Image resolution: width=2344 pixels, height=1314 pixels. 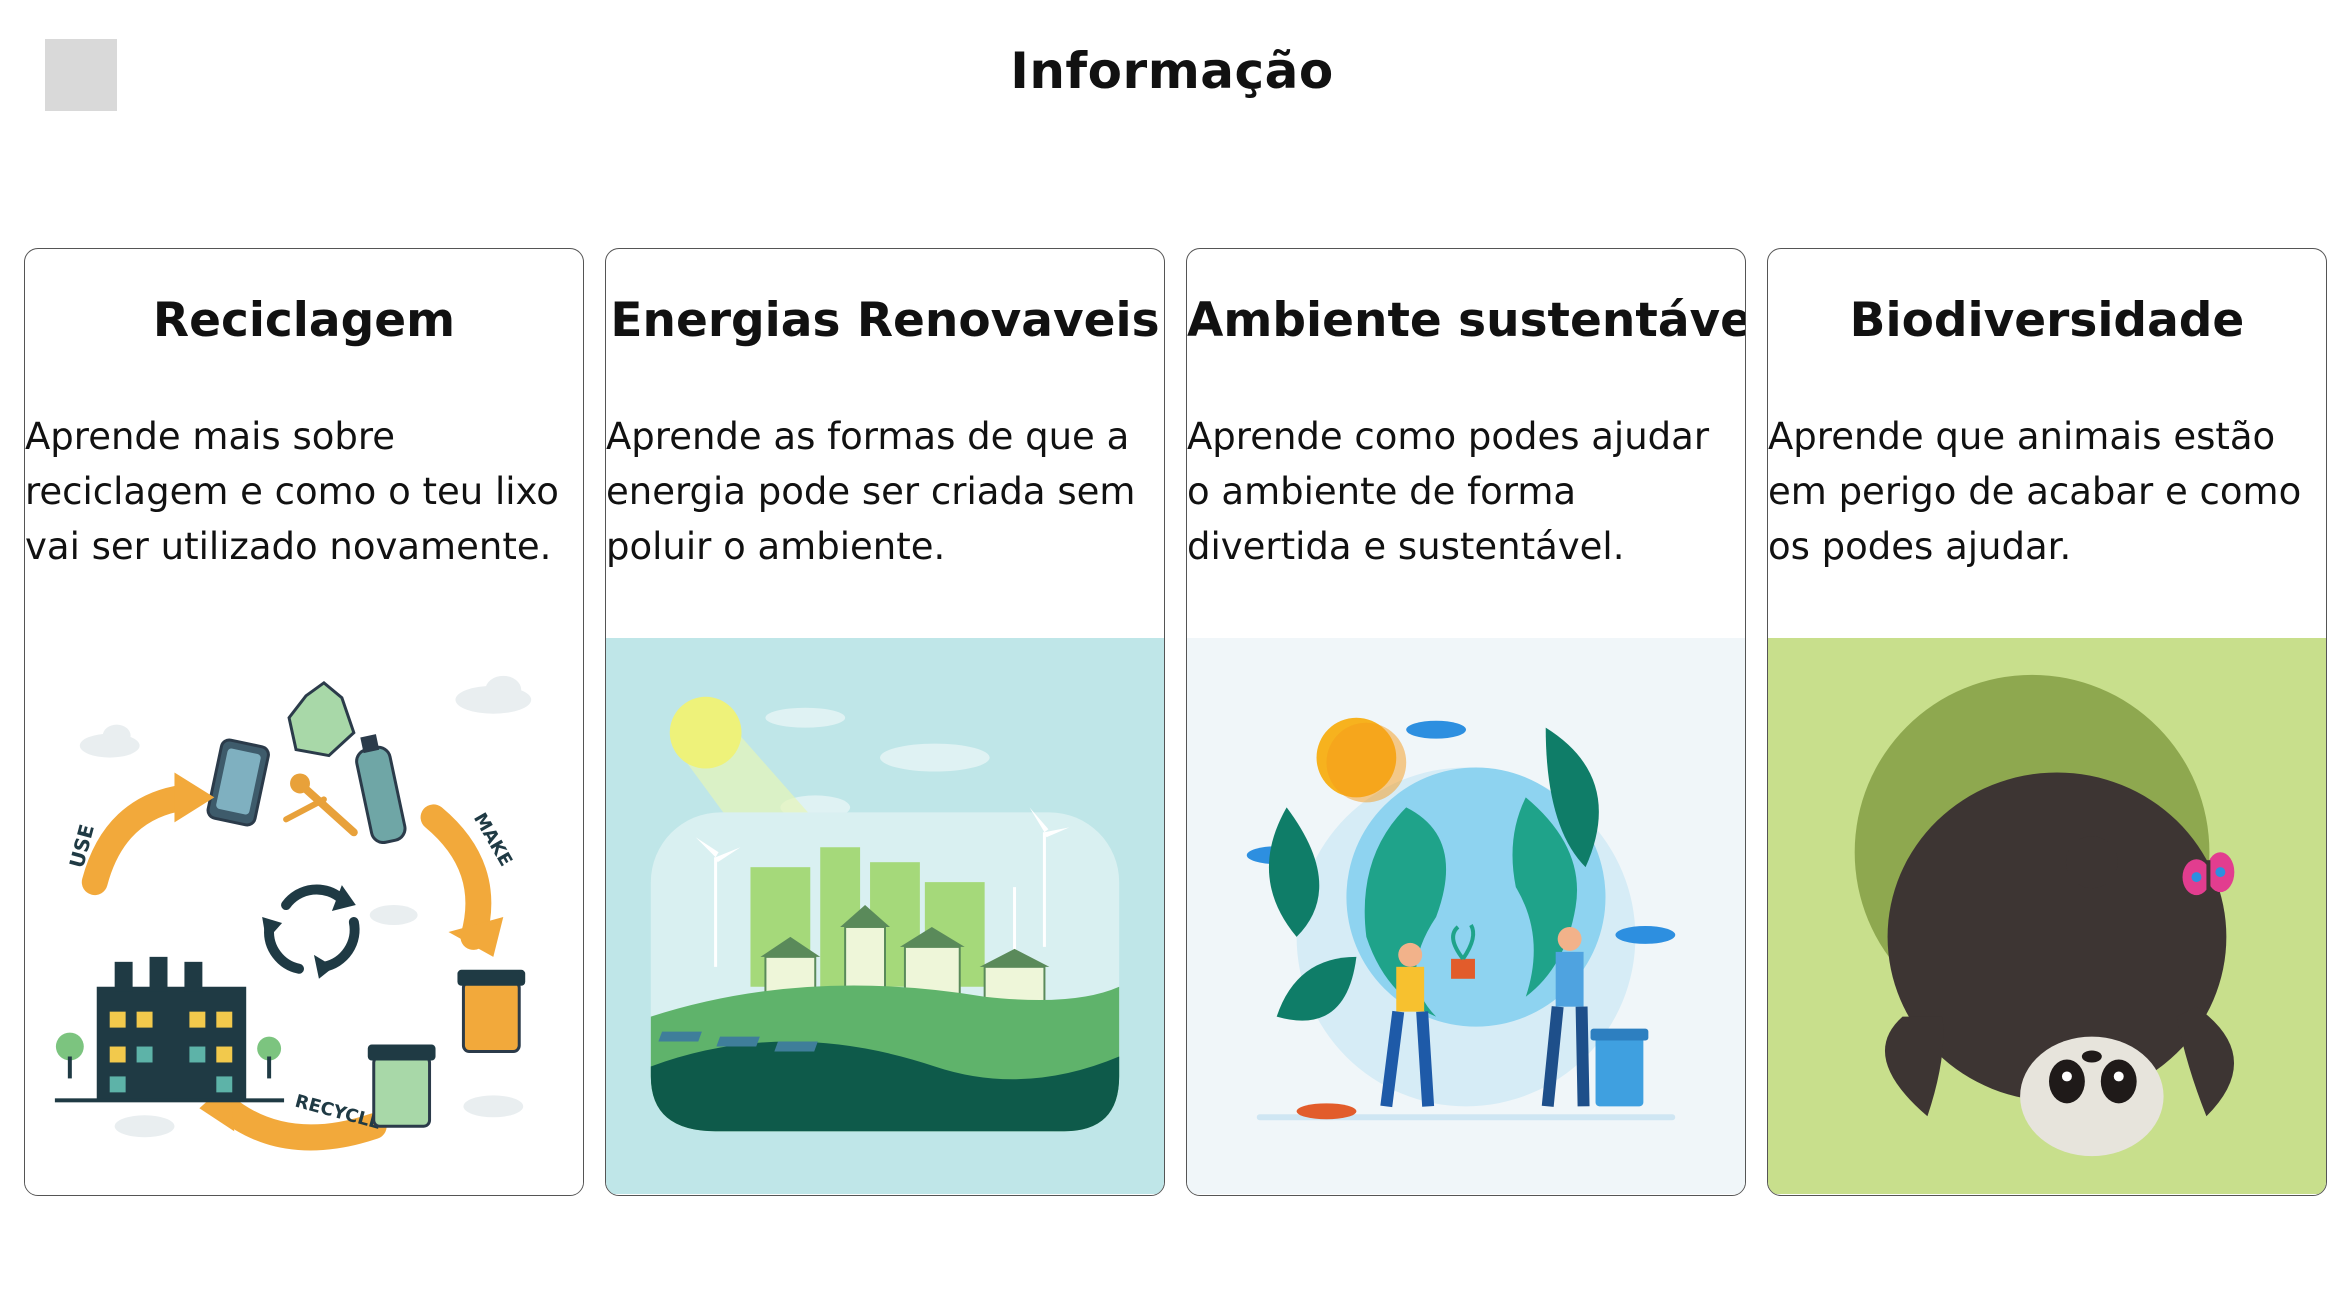 What do you see at coordinates (1172, 71) in the screenshot?
I see `page-title: Informação` at bounding box center [1172, 71].